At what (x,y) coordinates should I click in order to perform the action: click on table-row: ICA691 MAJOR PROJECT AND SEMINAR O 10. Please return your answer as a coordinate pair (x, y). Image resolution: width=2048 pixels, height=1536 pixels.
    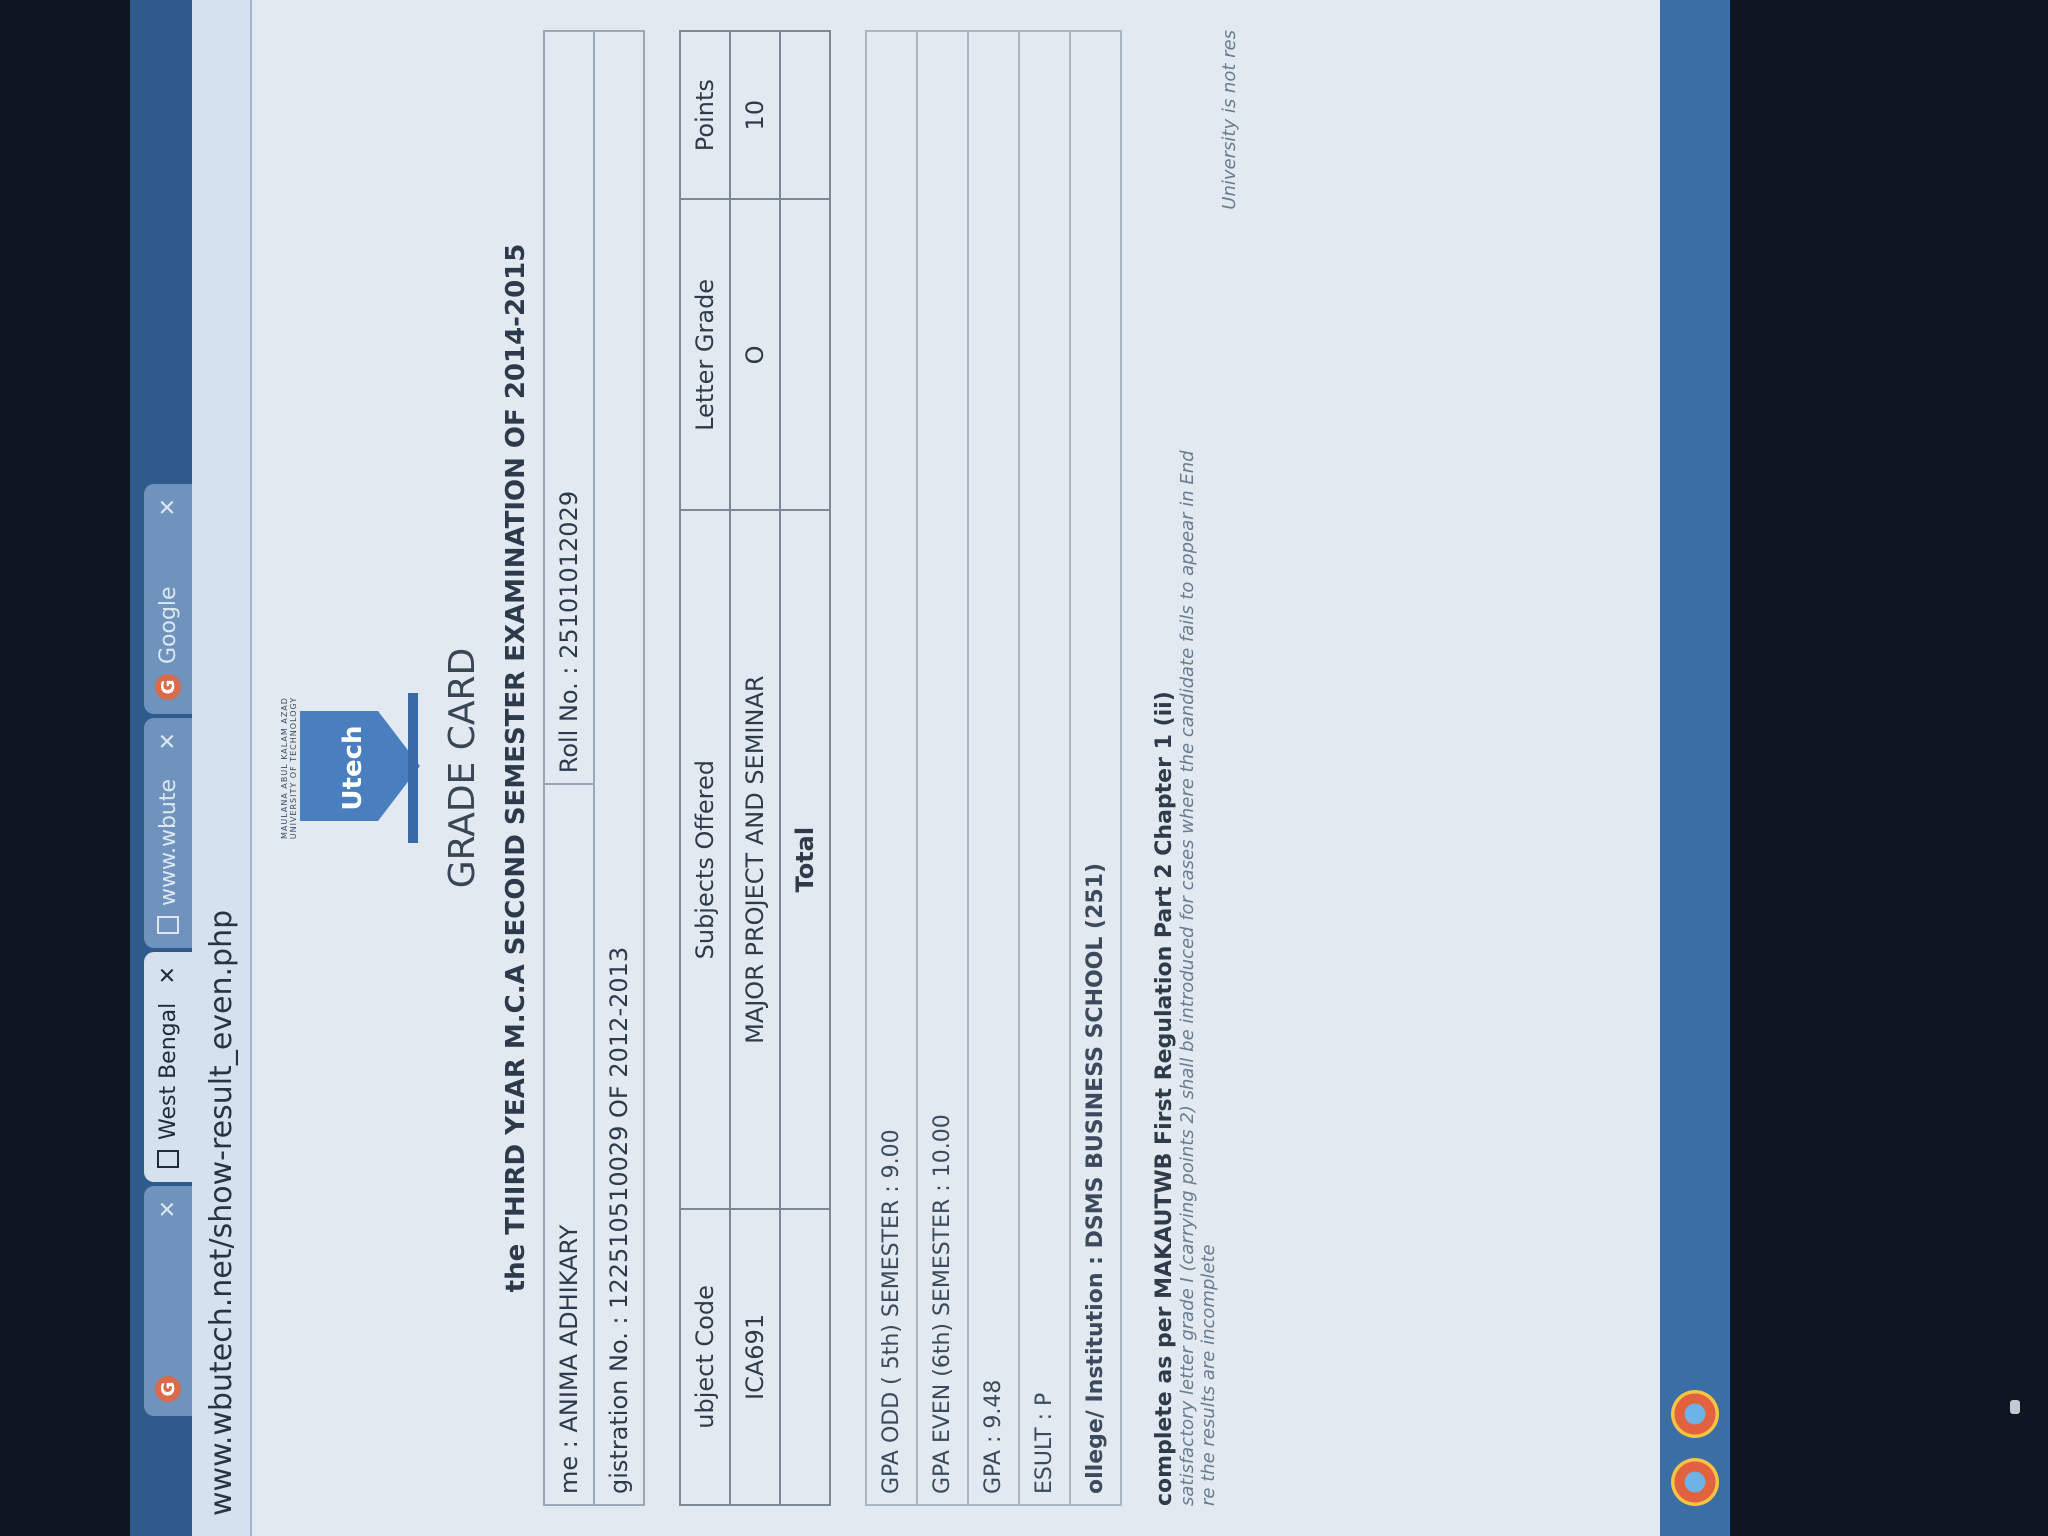
    Looking at the image, I should click on (755, 768).